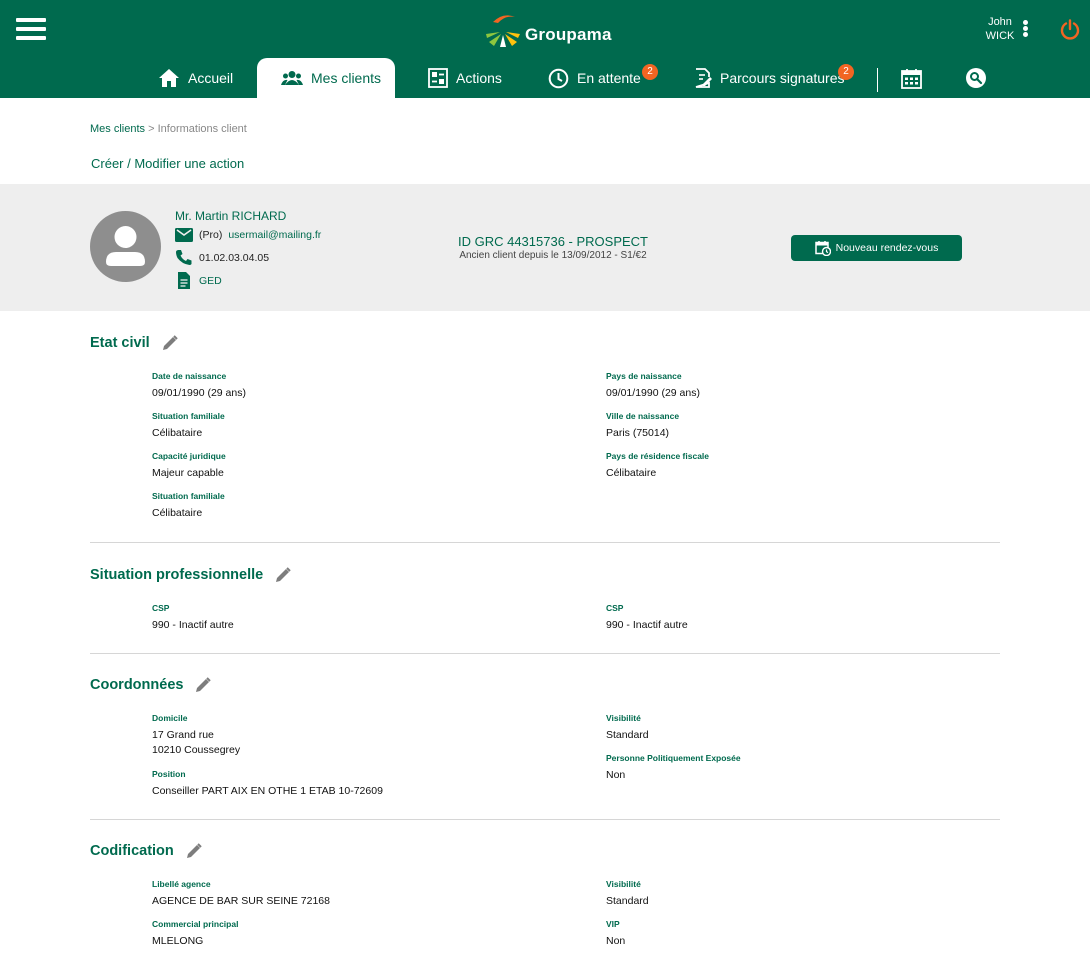 This screenshot has height=969, width=1090. I want to click on field-situation-familiale: Situation familiale Célibataire, so click(188, 426).